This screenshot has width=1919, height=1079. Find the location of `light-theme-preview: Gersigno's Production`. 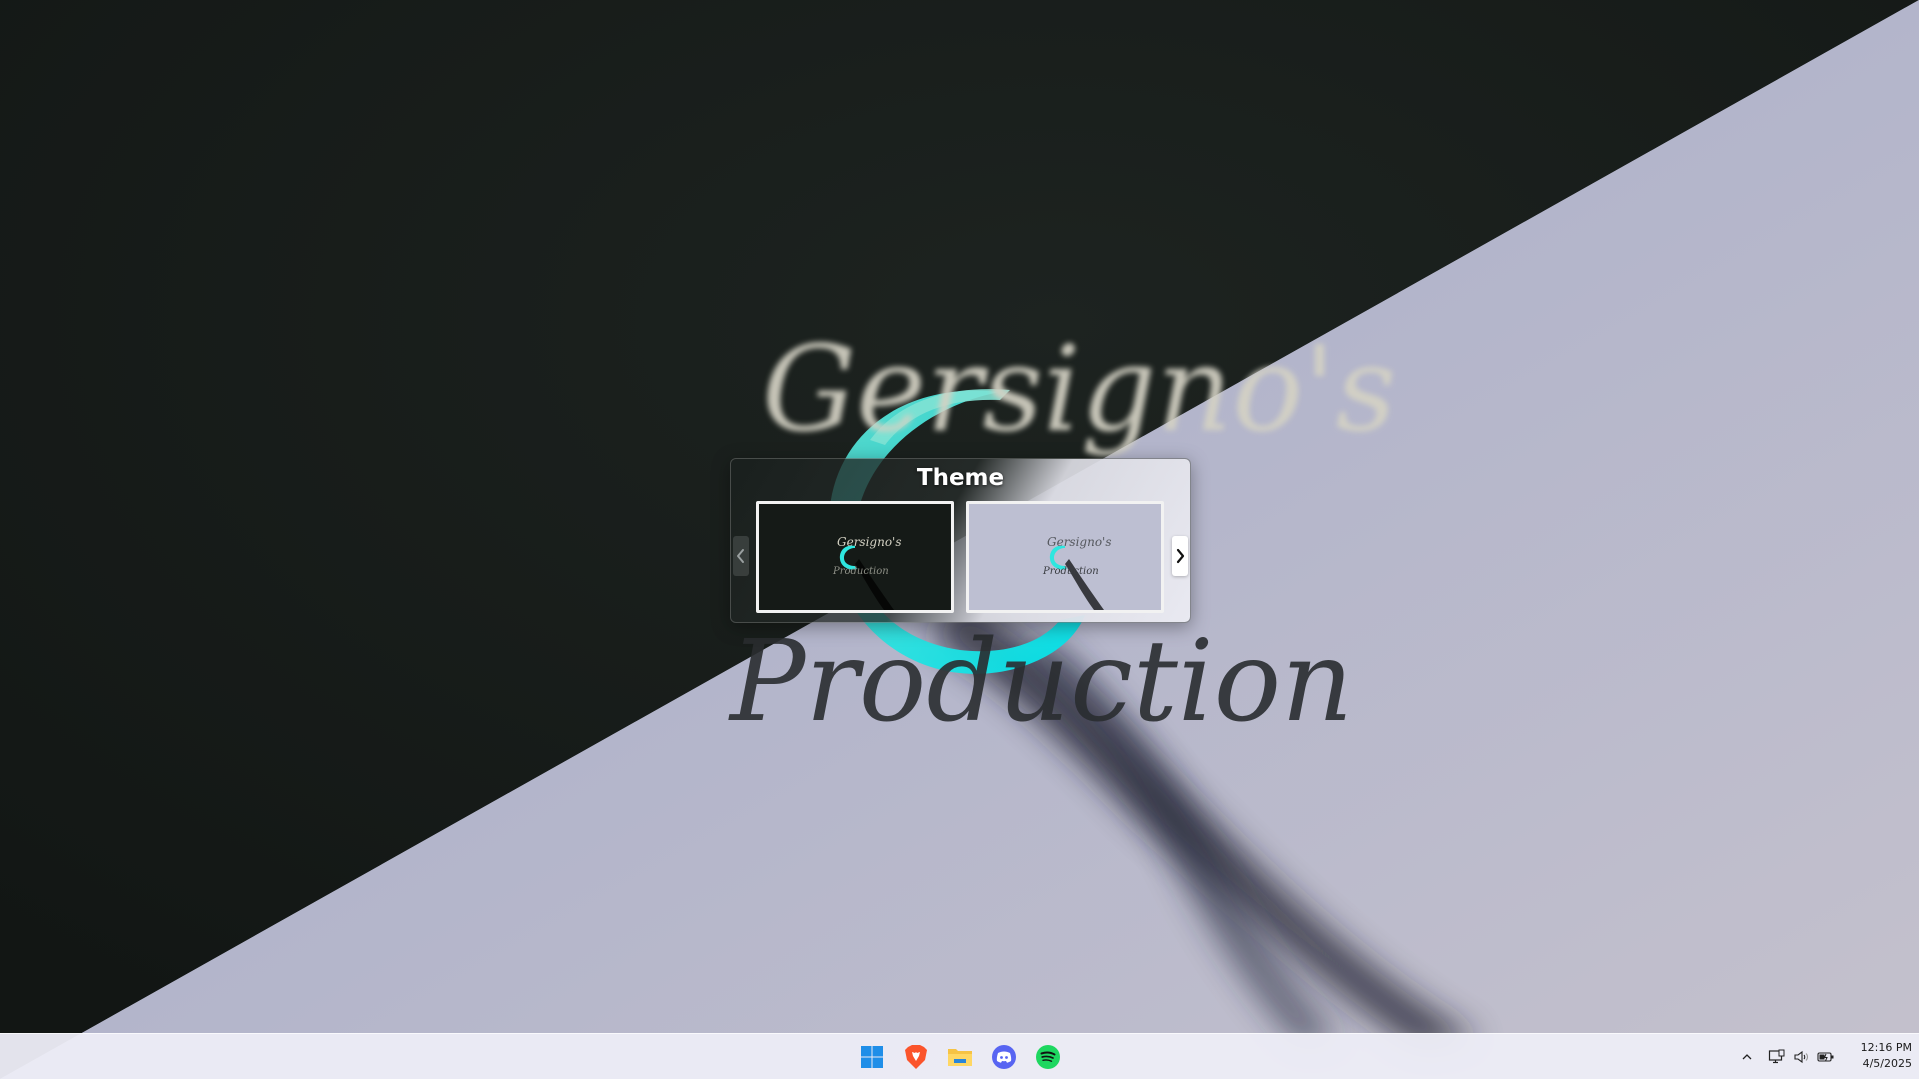

light-theme-preview: Gersigno's Production is located at coordinates (1065, 557).